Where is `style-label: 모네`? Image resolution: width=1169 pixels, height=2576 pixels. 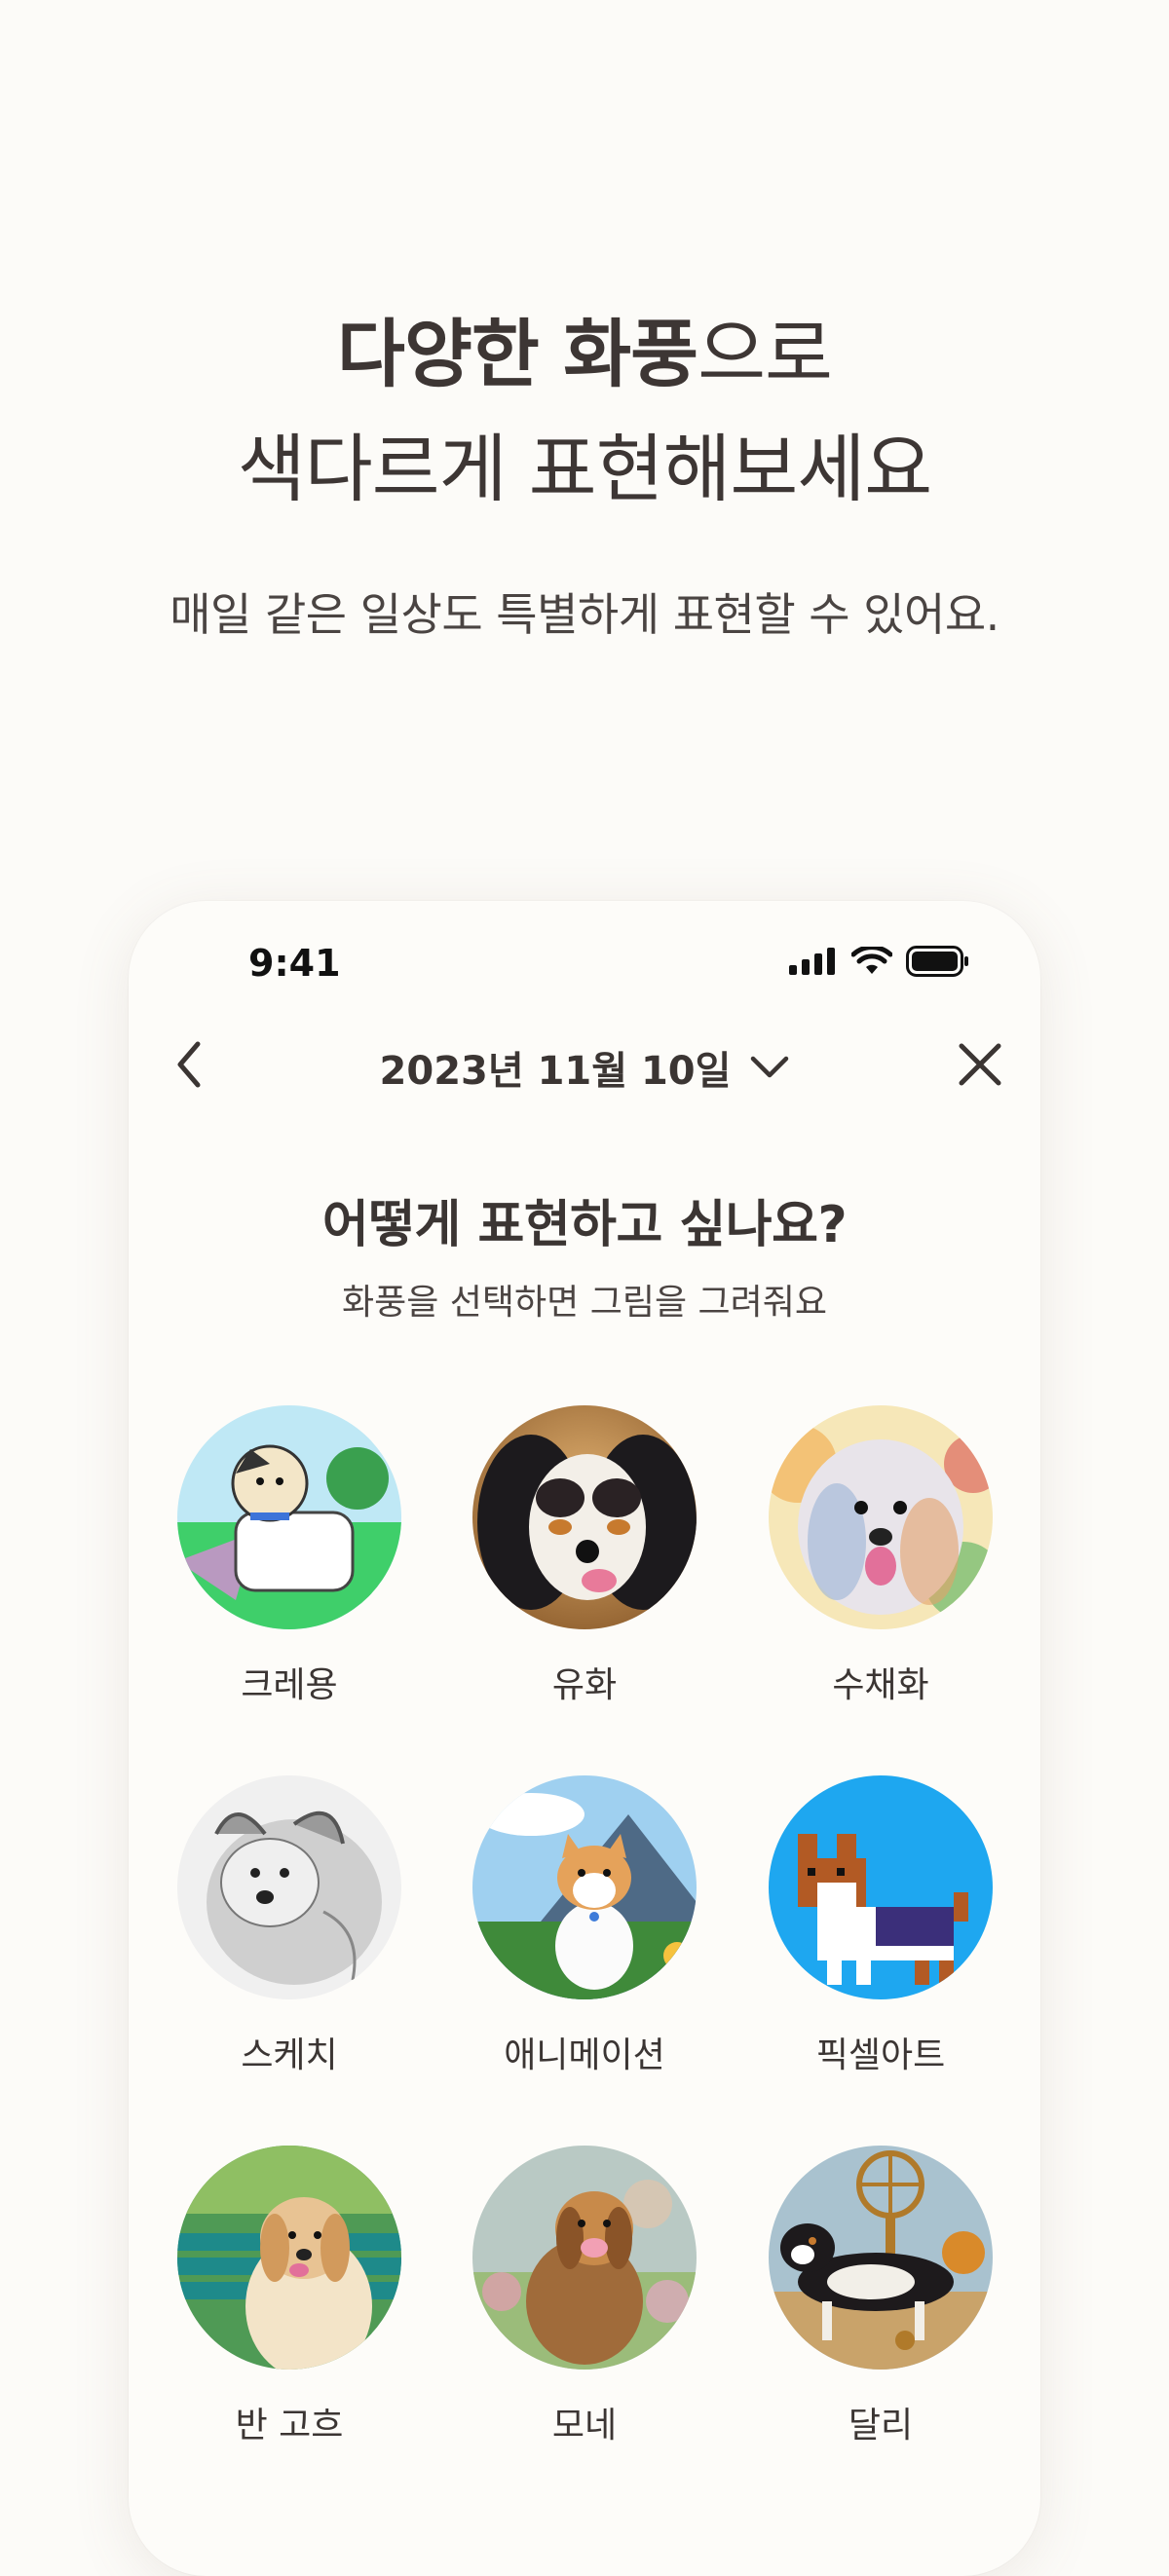 style-label: 모네 is located at coordinates (584, 2425).